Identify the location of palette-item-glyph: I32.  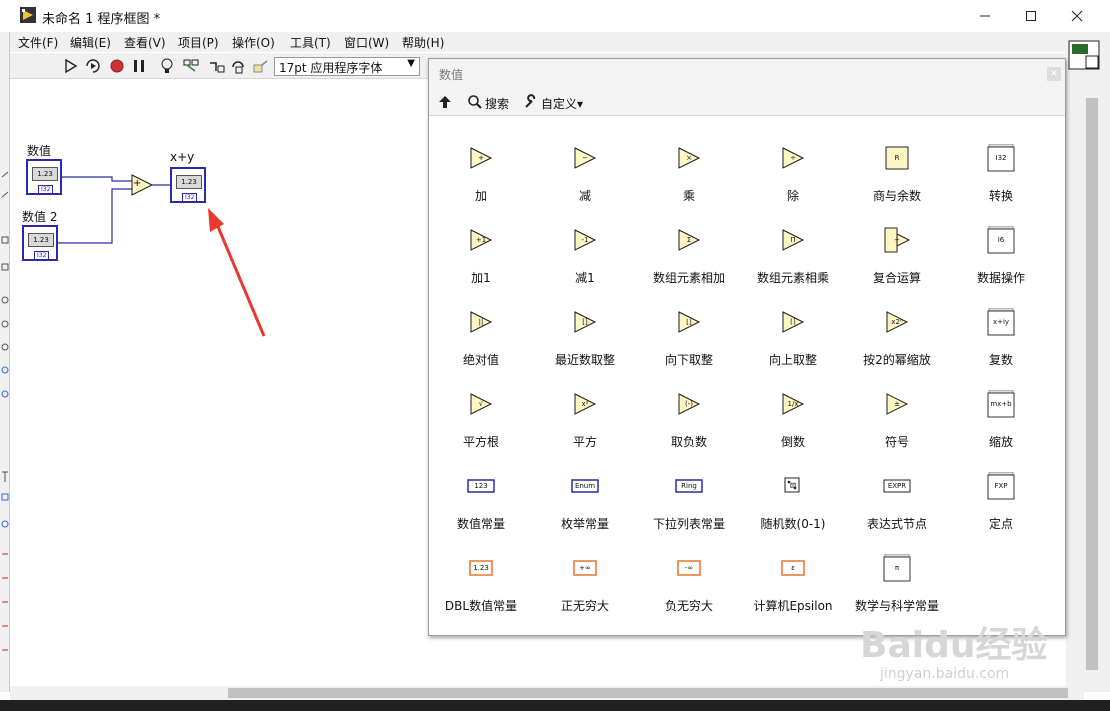
(1001, 158).